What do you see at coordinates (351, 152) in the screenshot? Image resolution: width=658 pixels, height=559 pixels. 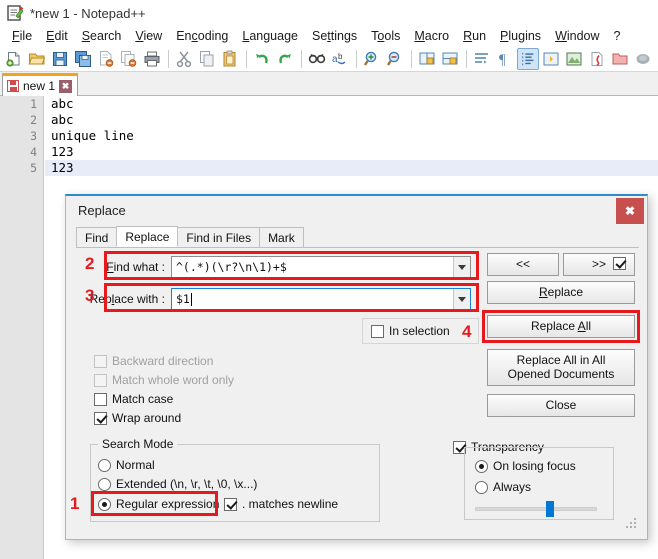 I see `code-line: 123` at bounding box center [351, 152].